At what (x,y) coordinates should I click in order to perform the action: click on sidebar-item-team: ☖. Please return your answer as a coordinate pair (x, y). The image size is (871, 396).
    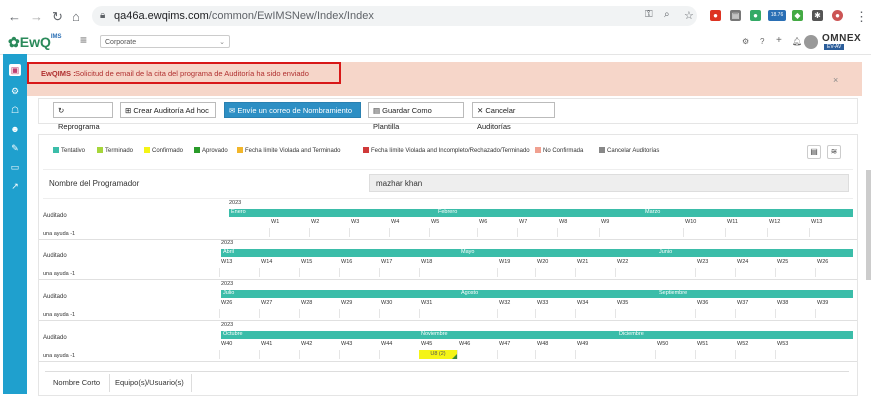
    Looking at the image, I should click on (15, 110).